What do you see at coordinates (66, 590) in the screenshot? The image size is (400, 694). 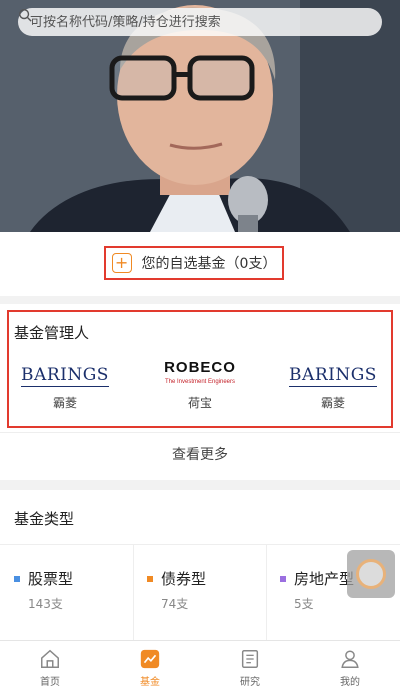 I see `fund-type-stock: 股票型 143支` at bounding box center [66, 590].